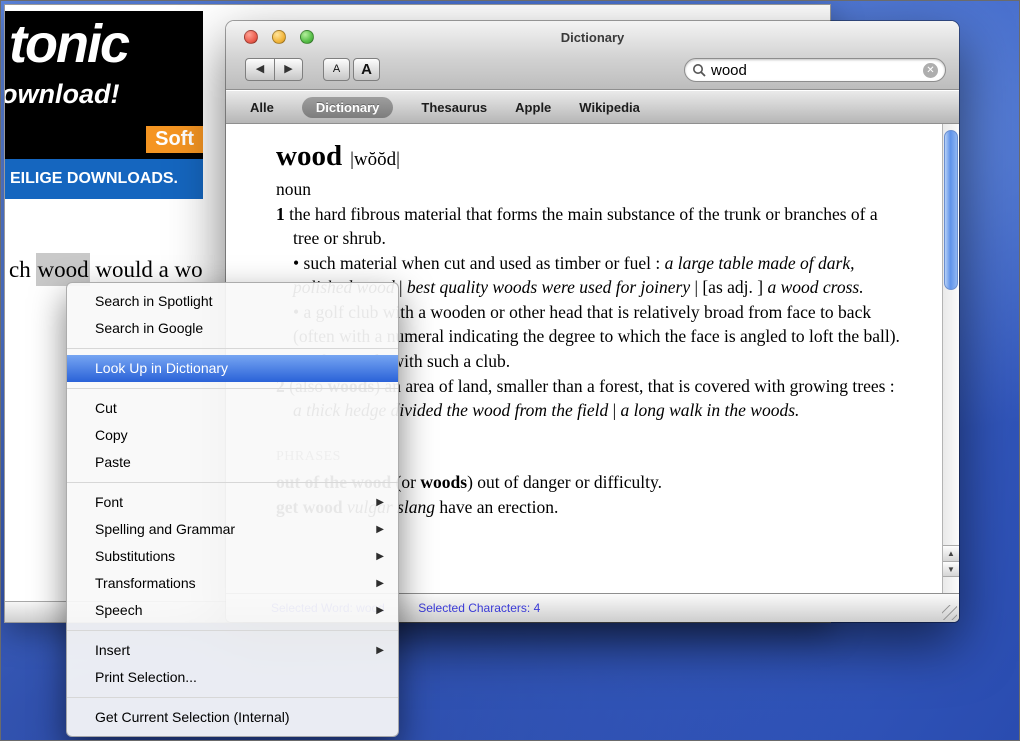 The height and width of the screenshot is (741, 1020). Describe the element at coordinates (113, 462) in the screenshot. I see `menu-item-label: Paste` at that location.